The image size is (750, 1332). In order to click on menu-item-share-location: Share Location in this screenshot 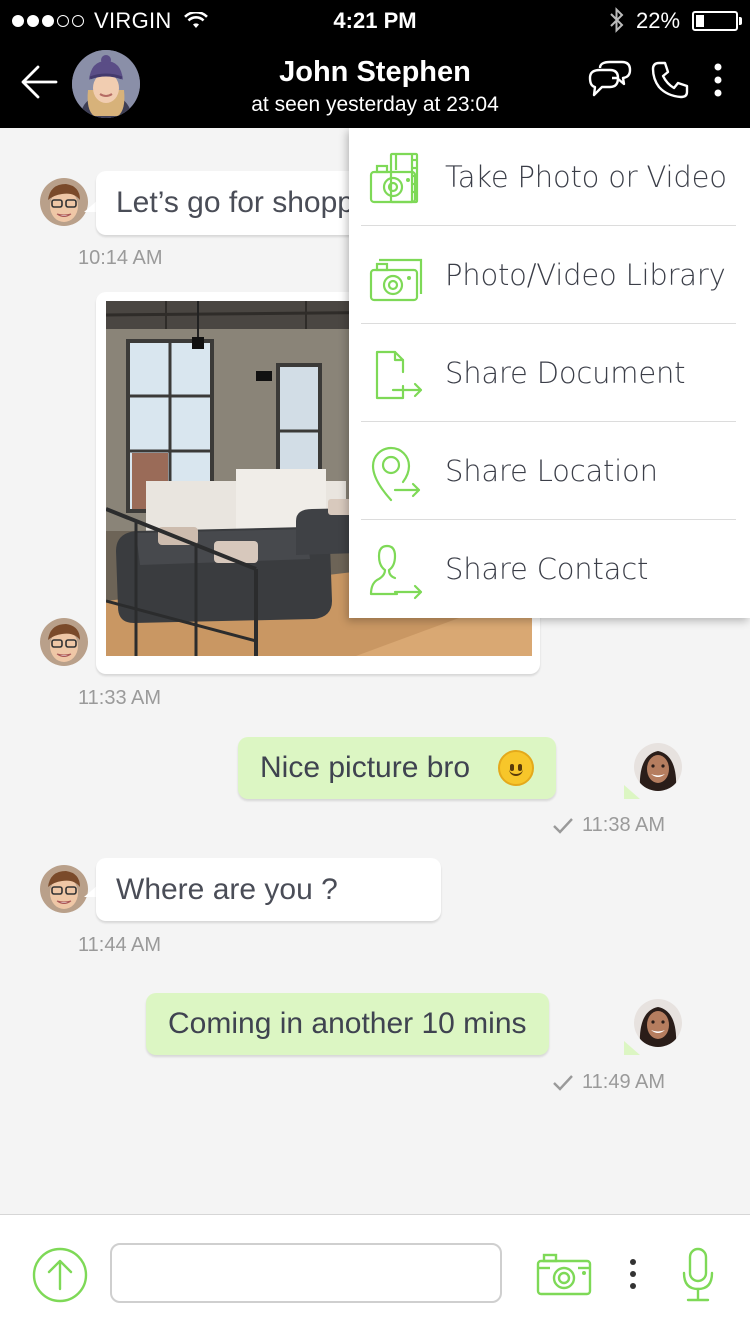, I will do `click(548, 471)`.